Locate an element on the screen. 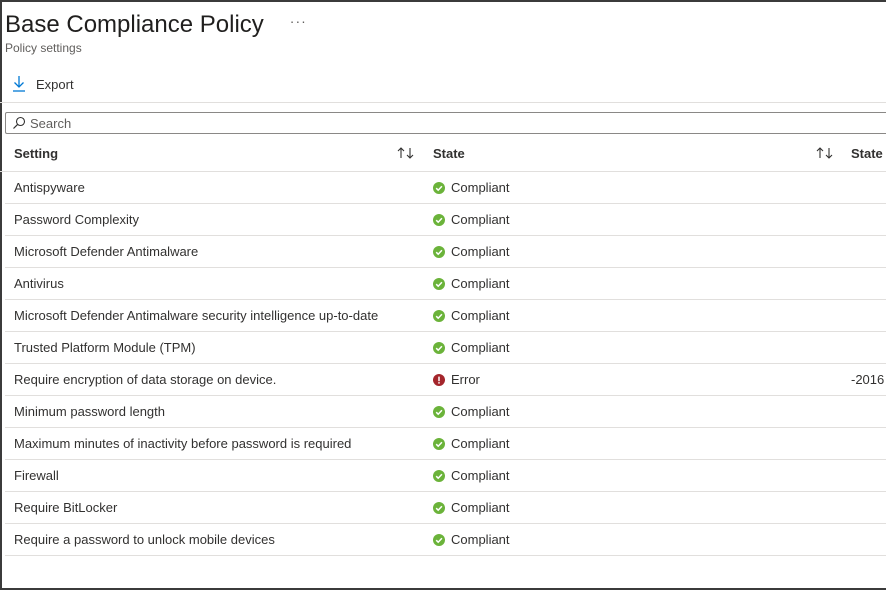 This screenshot has height=590, width=886. table-row: Firewall Compliant is located at coordinates (445, 476).